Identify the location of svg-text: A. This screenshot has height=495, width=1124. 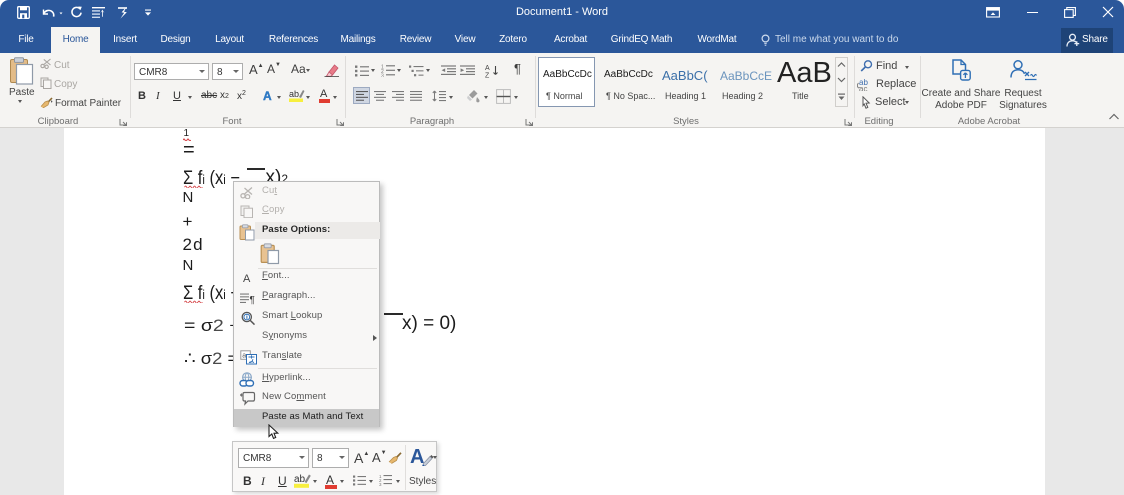
(487, 68).